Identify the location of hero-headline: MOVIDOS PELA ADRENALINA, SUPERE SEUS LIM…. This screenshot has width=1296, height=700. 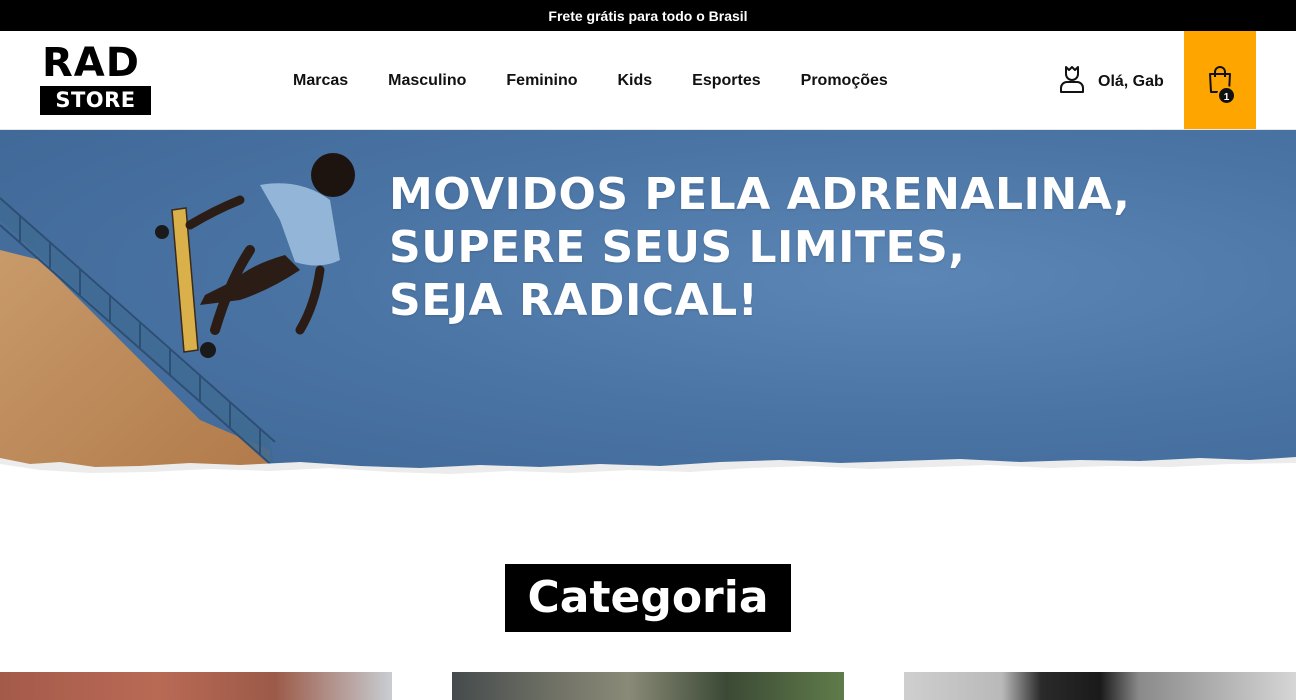
(759, 247).